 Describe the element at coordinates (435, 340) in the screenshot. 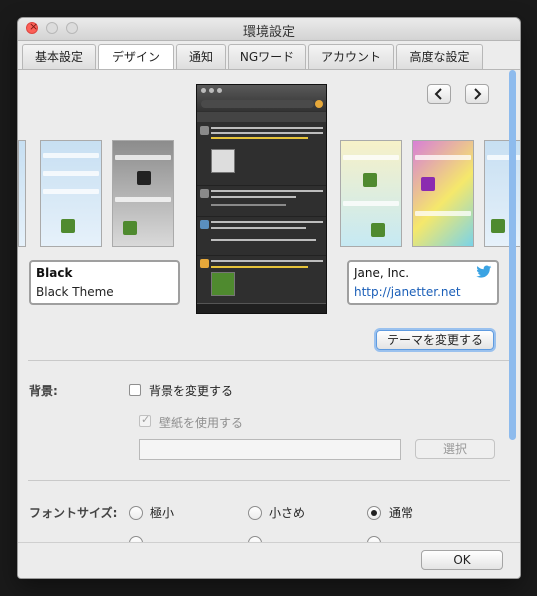

I see `change-theme-button: テーマを変更する` at that location.